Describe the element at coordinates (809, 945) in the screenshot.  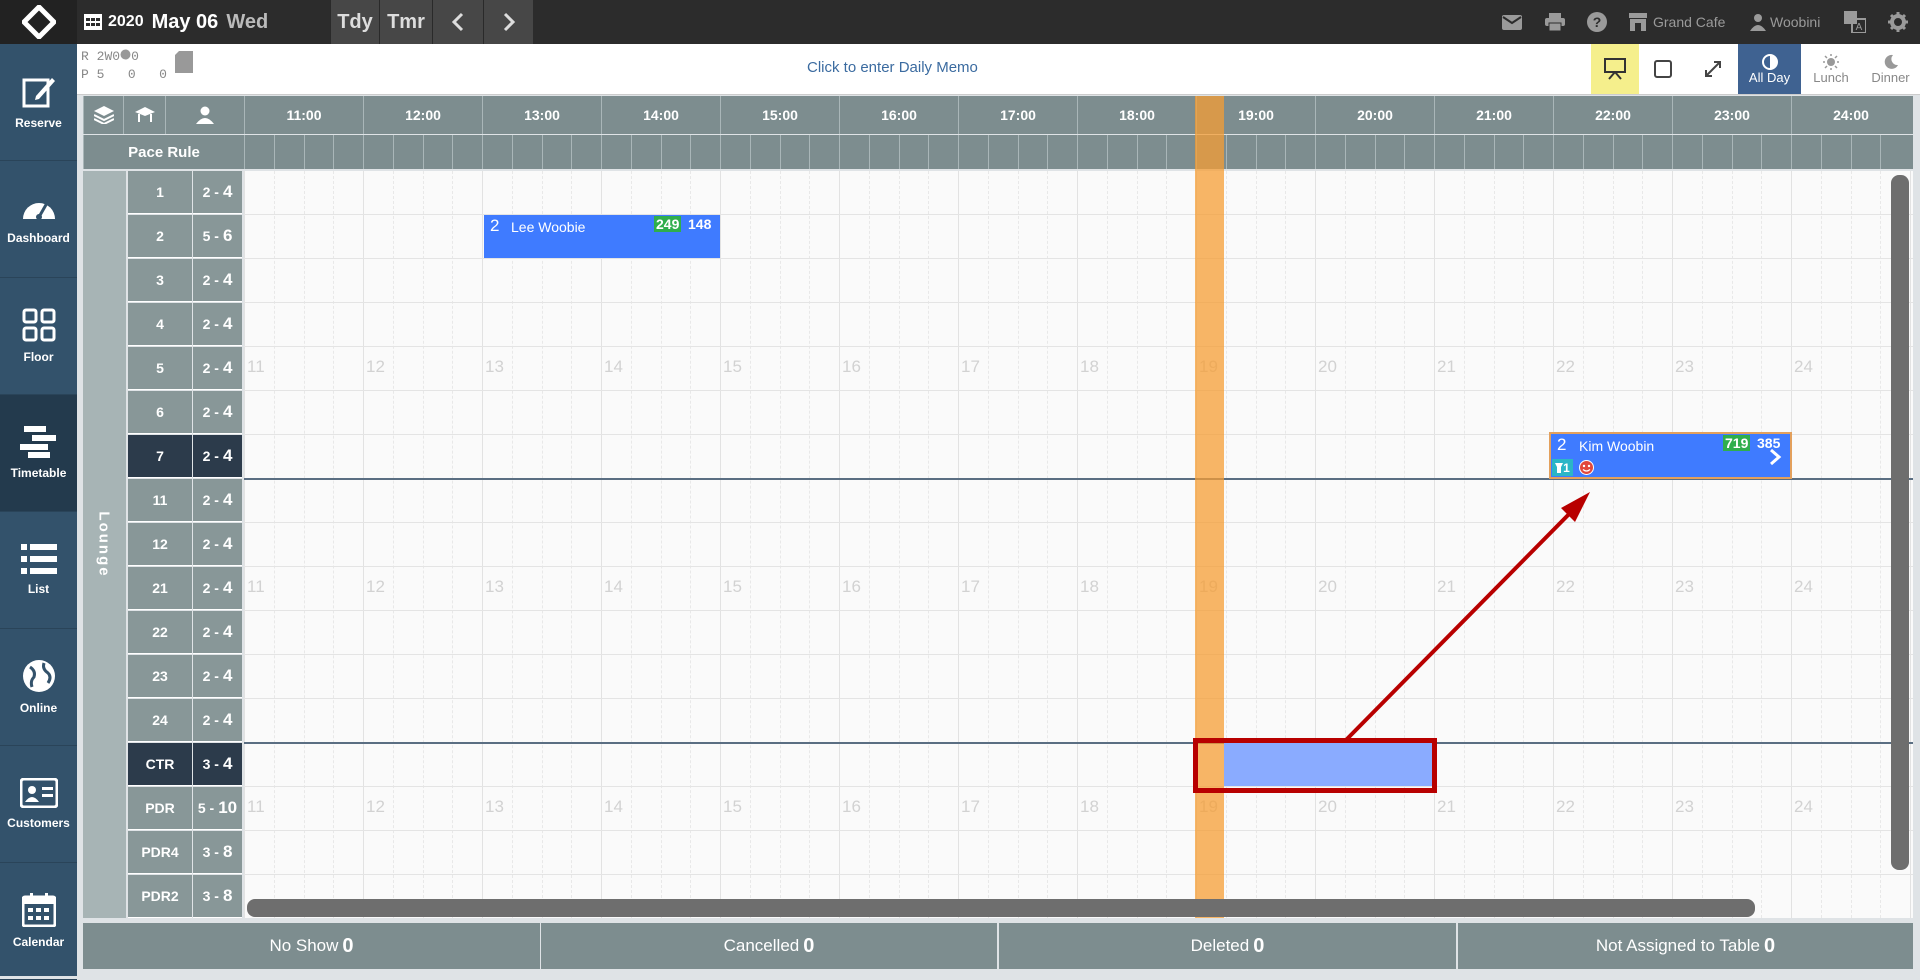
I see `cancelled-count: 0` at that location.